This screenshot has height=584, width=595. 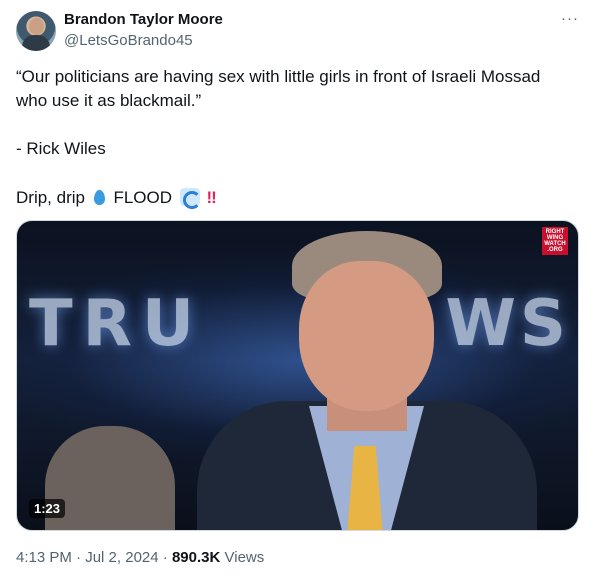 I want to click on avatar-body, so click(x=36, y=43).